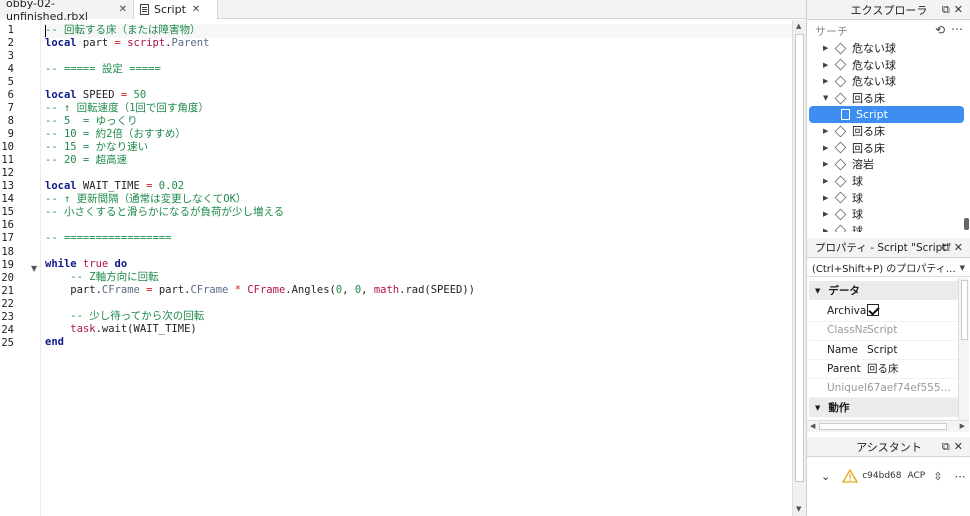 This screenshot has width=970, height=516. Describe the element at coordinates (260, 264) in the screenshot. I see `code-line: while true do` at that location.